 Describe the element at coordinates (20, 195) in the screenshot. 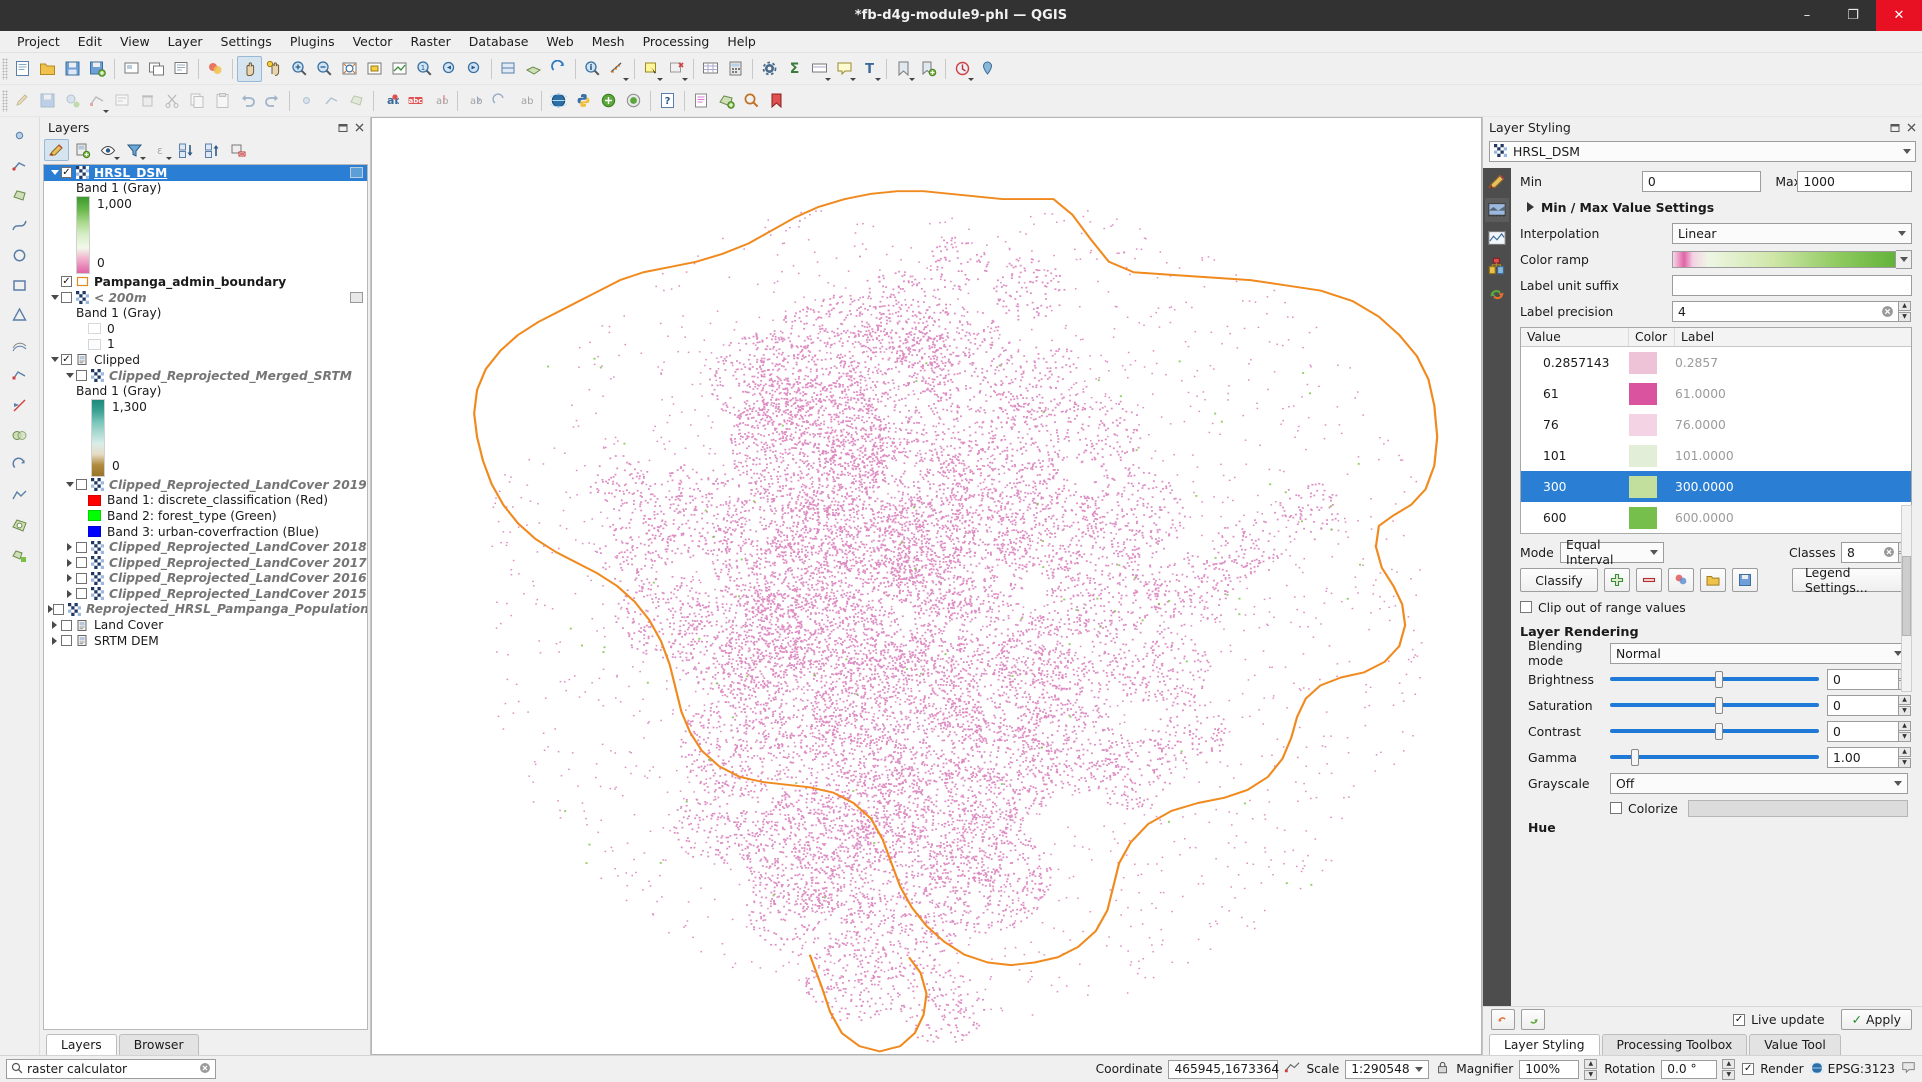

I see `digitize-polygon-icon` at that location.